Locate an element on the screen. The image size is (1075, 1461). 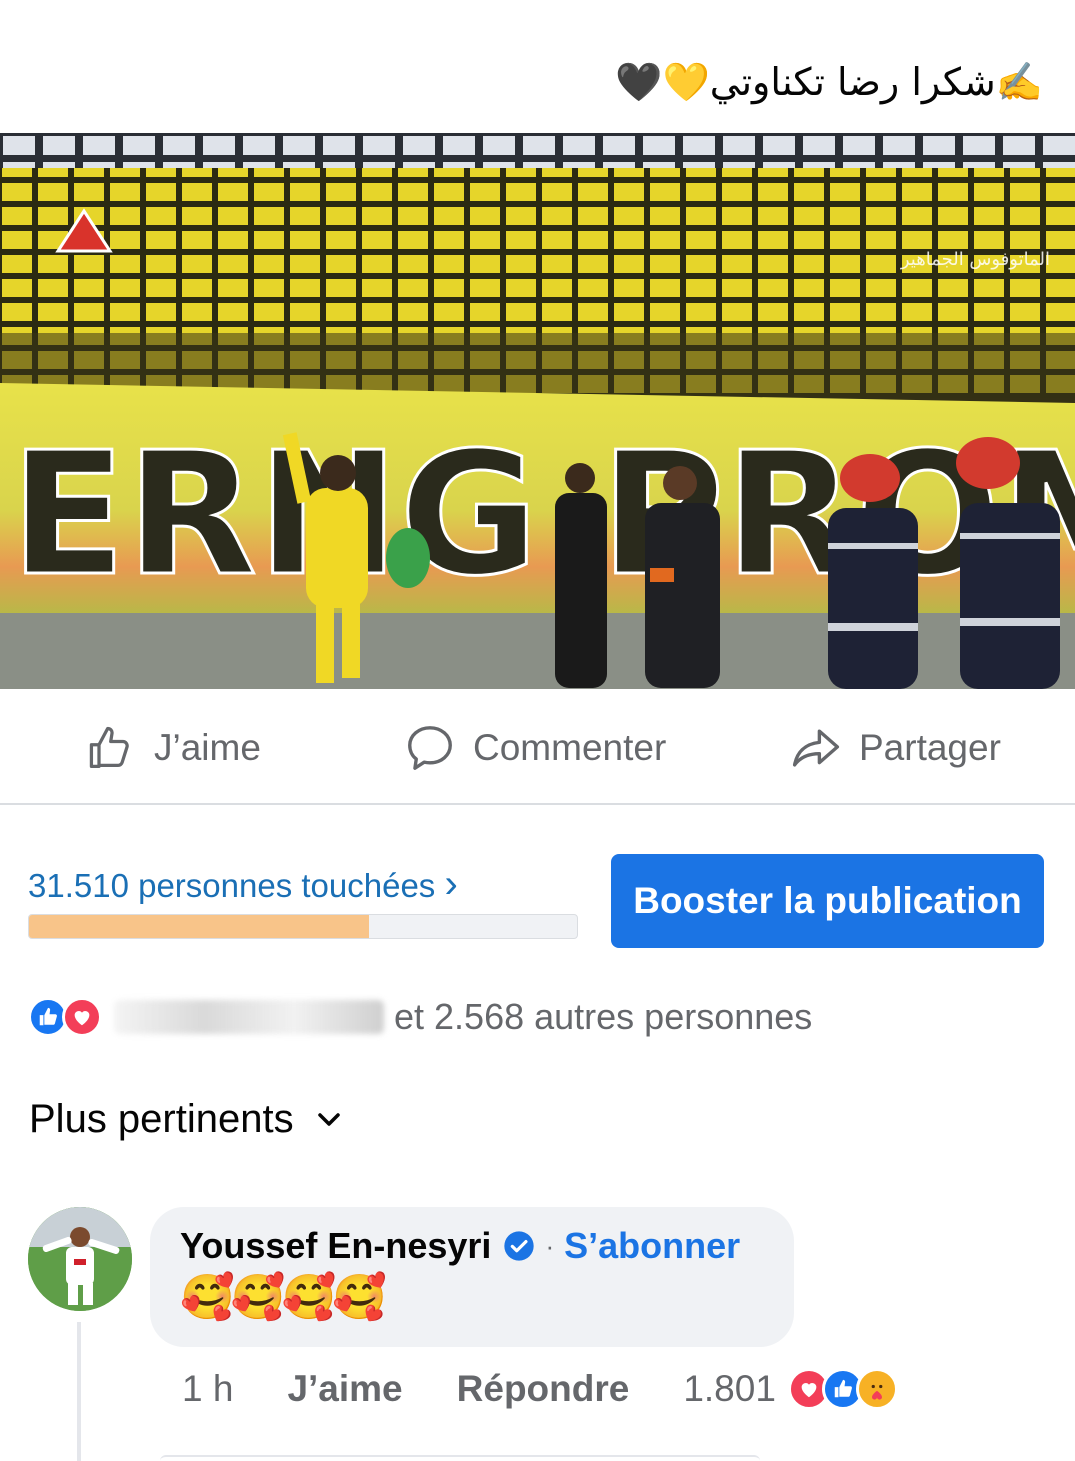
share-arrow-icon is located at coordinates (816, 748).